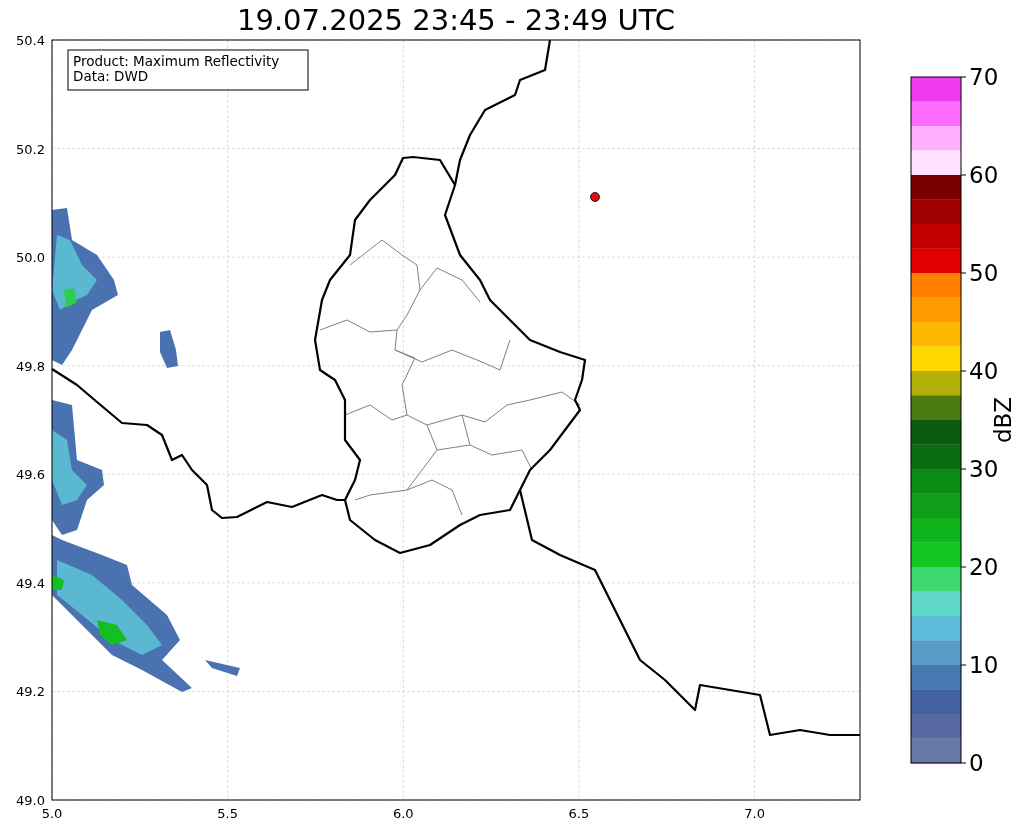 The height and width of the screenshot is (834, 1023). Describe the element at coordinates (30, 40) in the screenshot. I see `tick-label: 50.4` at that location.